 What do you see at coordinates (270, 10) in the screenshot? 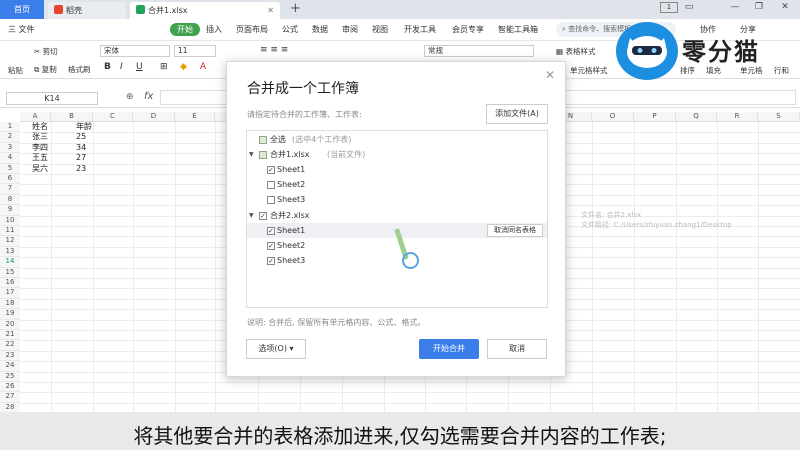
I see `close-tab-icon: ✕` at bounding box center [270, 10].